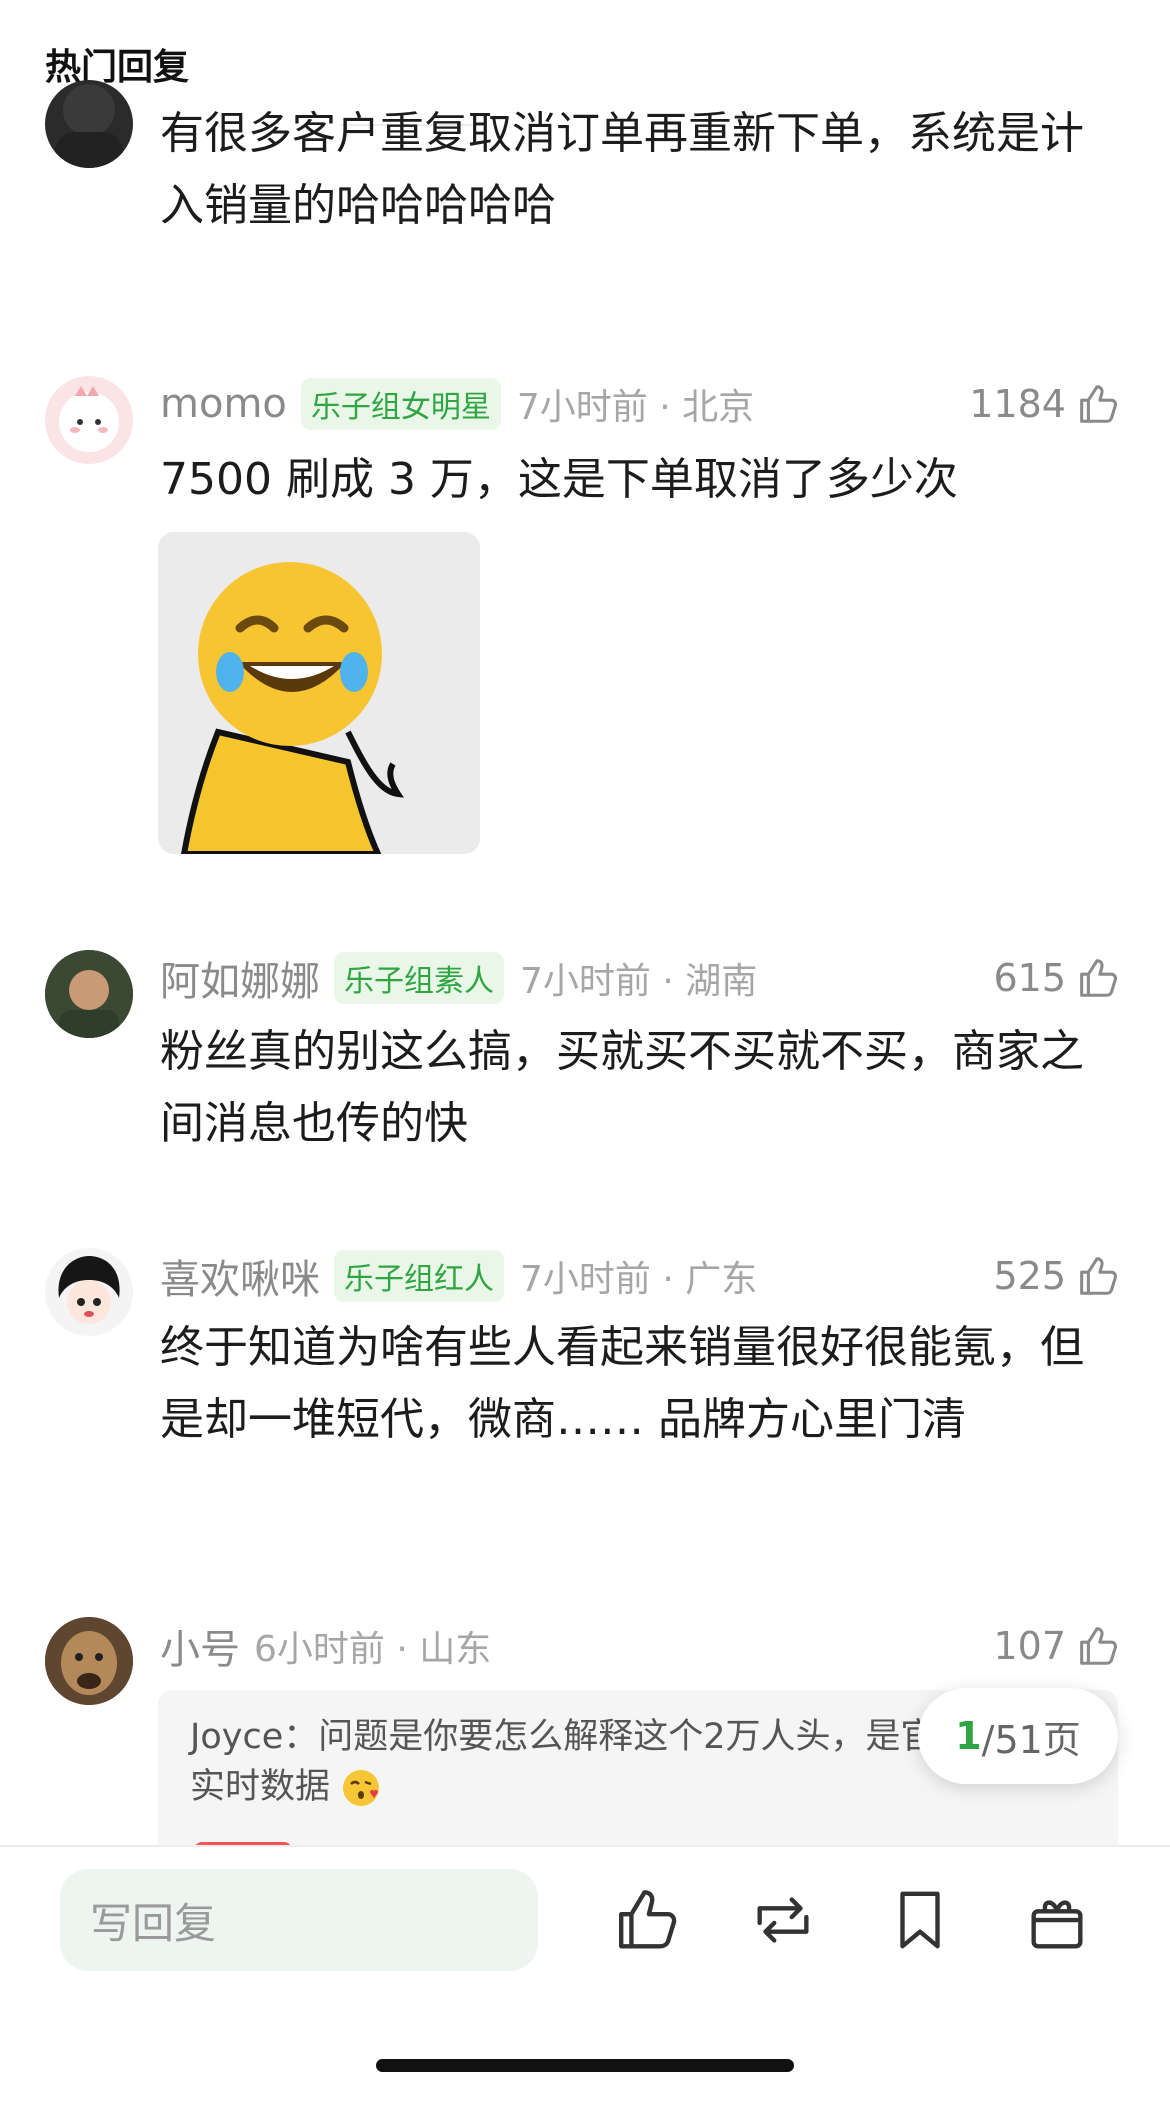 The width and height of the screenshot is (1170, 2103). What do you see at coordinates (639, 981) in the screenshot?
I see `comment-meta: 7小时前 · 湖南` at bounding box center [639, 981].